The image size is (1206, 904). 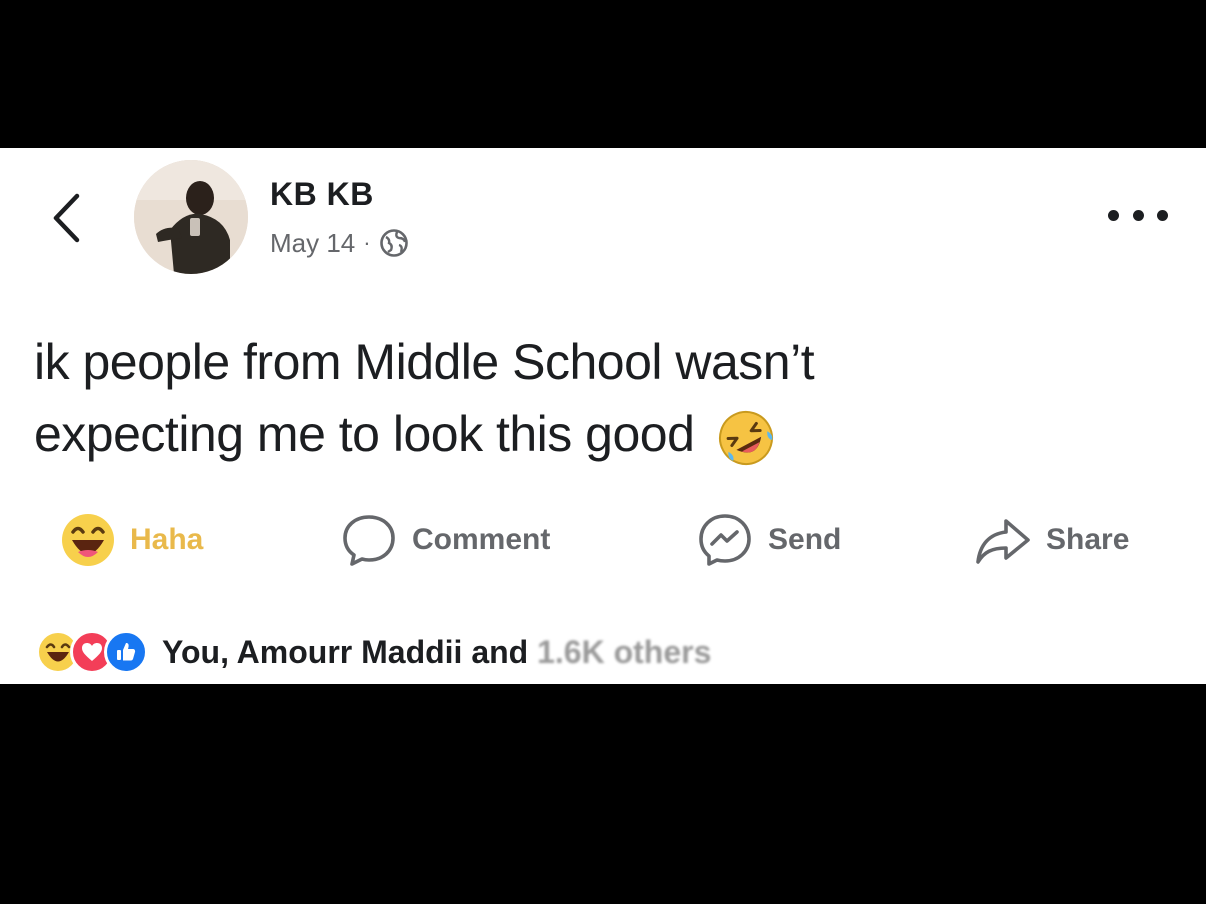 I want to click on post-meta: May 14 ·, so click(x=339, y=243).